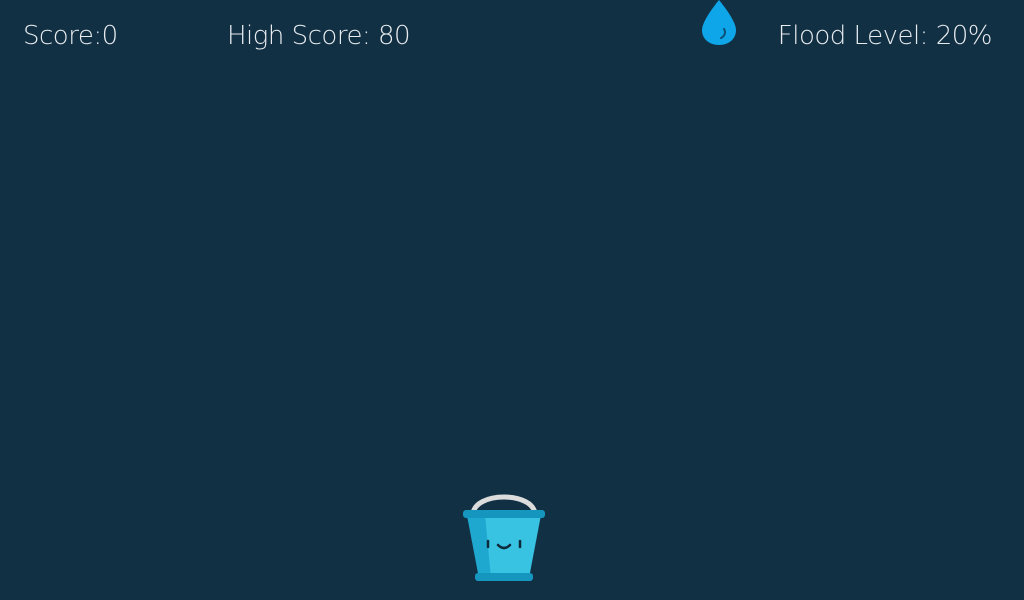 The image size is (1024, 600). I want to click on score-display: Score:0, so click(70, 36).